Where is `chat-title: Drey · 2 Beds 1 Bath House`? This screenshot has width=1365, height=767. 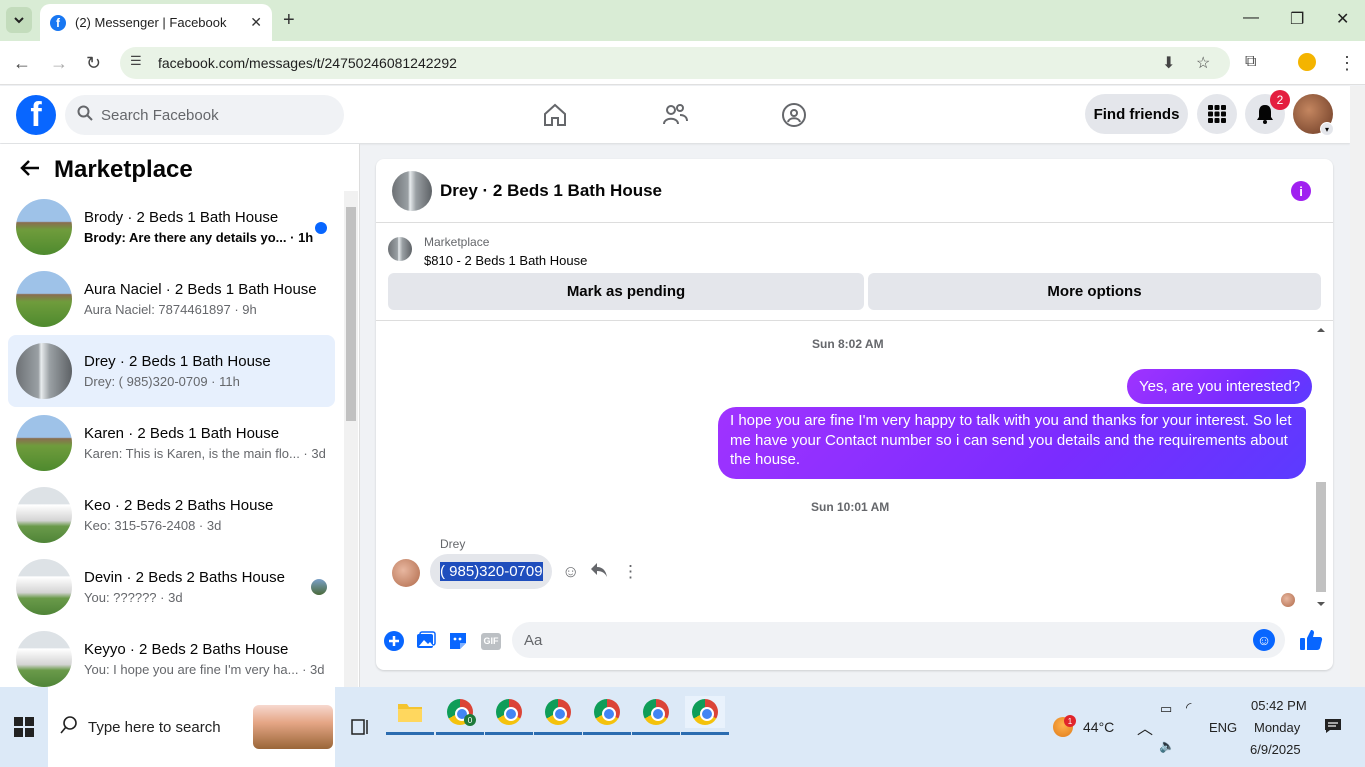
chat-title: Drey · 2 Beds 1 Bath House is located at coordinates (551, 191).